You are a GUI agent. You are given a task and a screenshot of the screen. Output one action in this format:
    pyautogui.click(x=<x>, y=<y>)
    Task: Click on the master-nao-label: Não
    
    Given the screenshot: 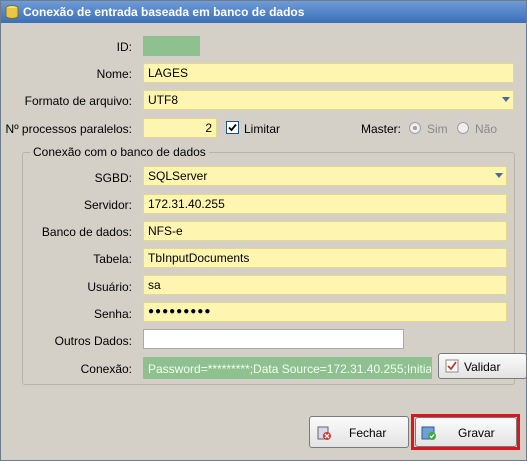 What is the action you would take?
    pyautogui.click(x=486, y=129)
    